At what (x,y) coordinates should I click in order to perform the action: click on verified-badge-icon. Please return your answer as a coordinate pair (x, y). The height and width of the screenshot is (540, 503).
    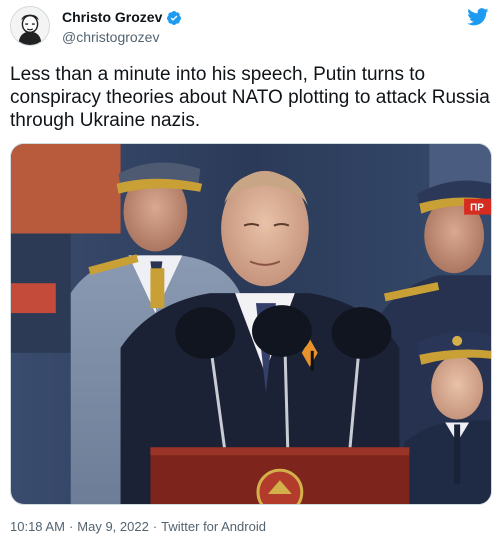
    Looking at the image, I should click on (174, 17).